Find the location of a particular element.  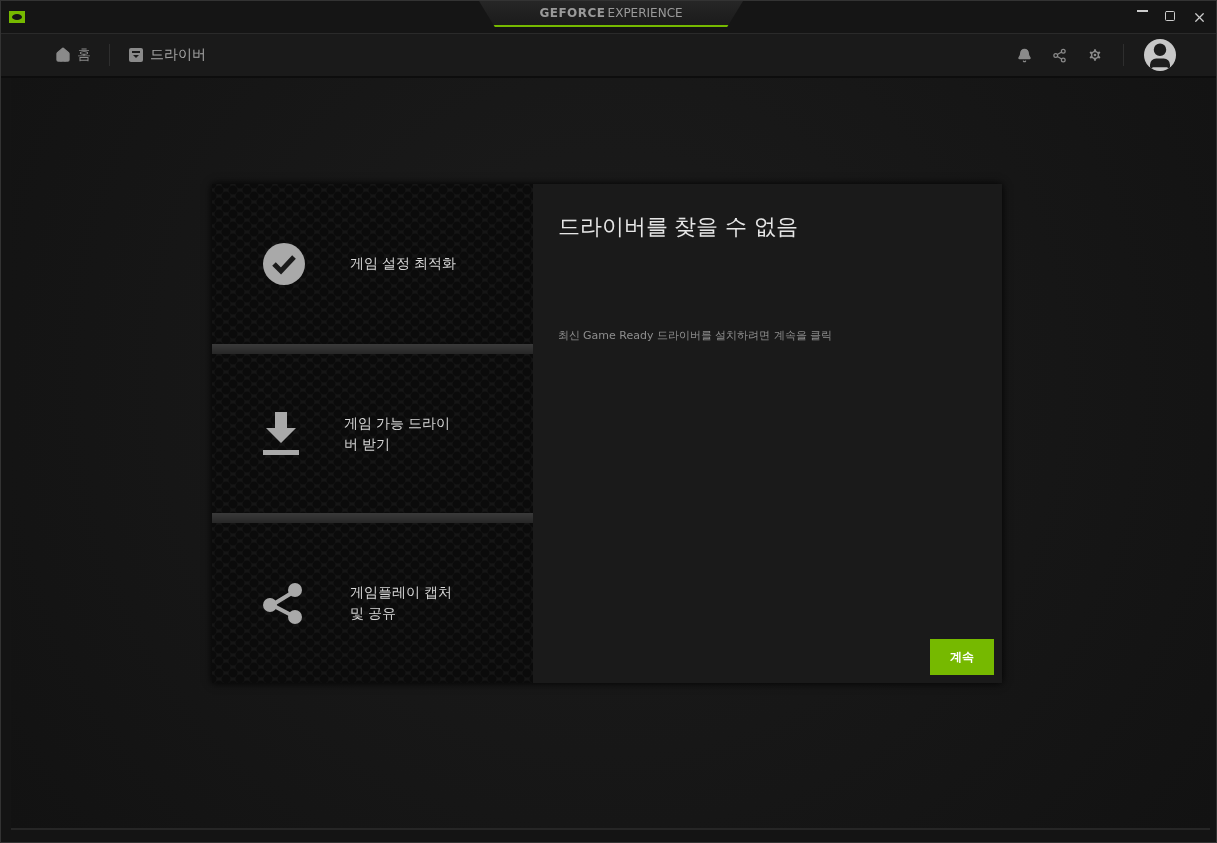

maximize-icon is located at coordinates (1170, 15).